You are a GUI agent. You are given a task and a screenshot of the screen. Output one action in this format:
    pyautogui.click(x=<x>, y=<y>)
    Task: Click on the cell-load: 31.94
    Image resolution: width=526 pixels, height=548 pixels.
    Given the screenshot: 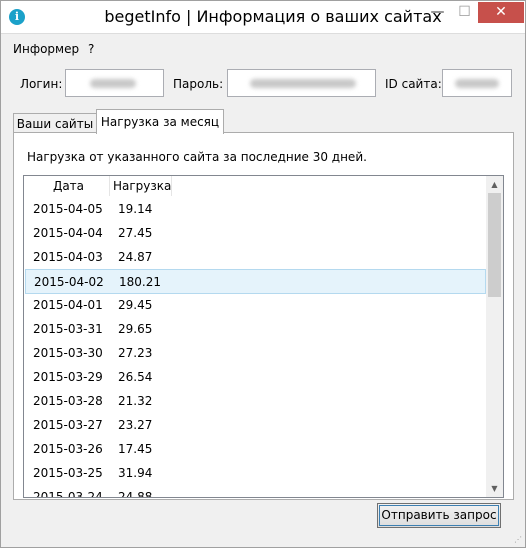 What is the action you would take?
    pyautogui.click(x=135, y=473)
    